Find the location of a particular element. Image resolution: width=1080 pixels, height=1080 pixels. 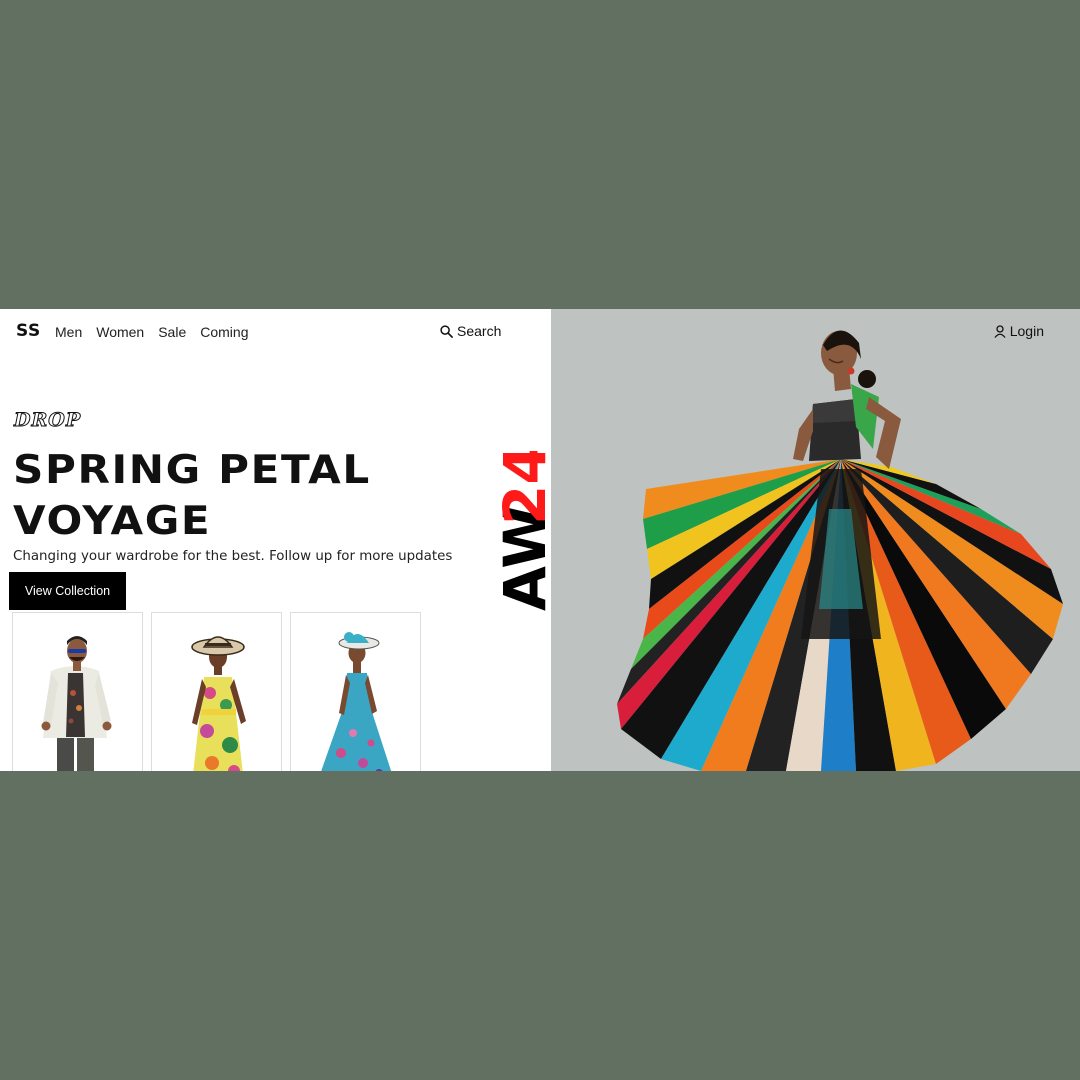

view-collection-button: View Collection is located at coordinates (67, 591).